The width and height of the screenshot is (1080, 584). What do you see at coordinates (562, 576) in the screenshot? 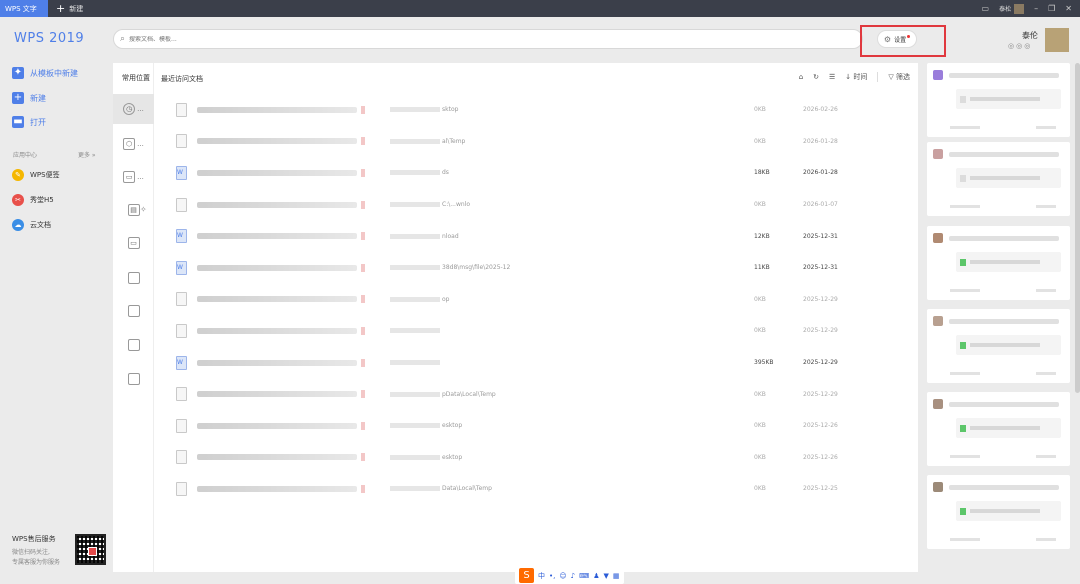
I see `emoji-icon: ☺` at bounding box center [562, 576].